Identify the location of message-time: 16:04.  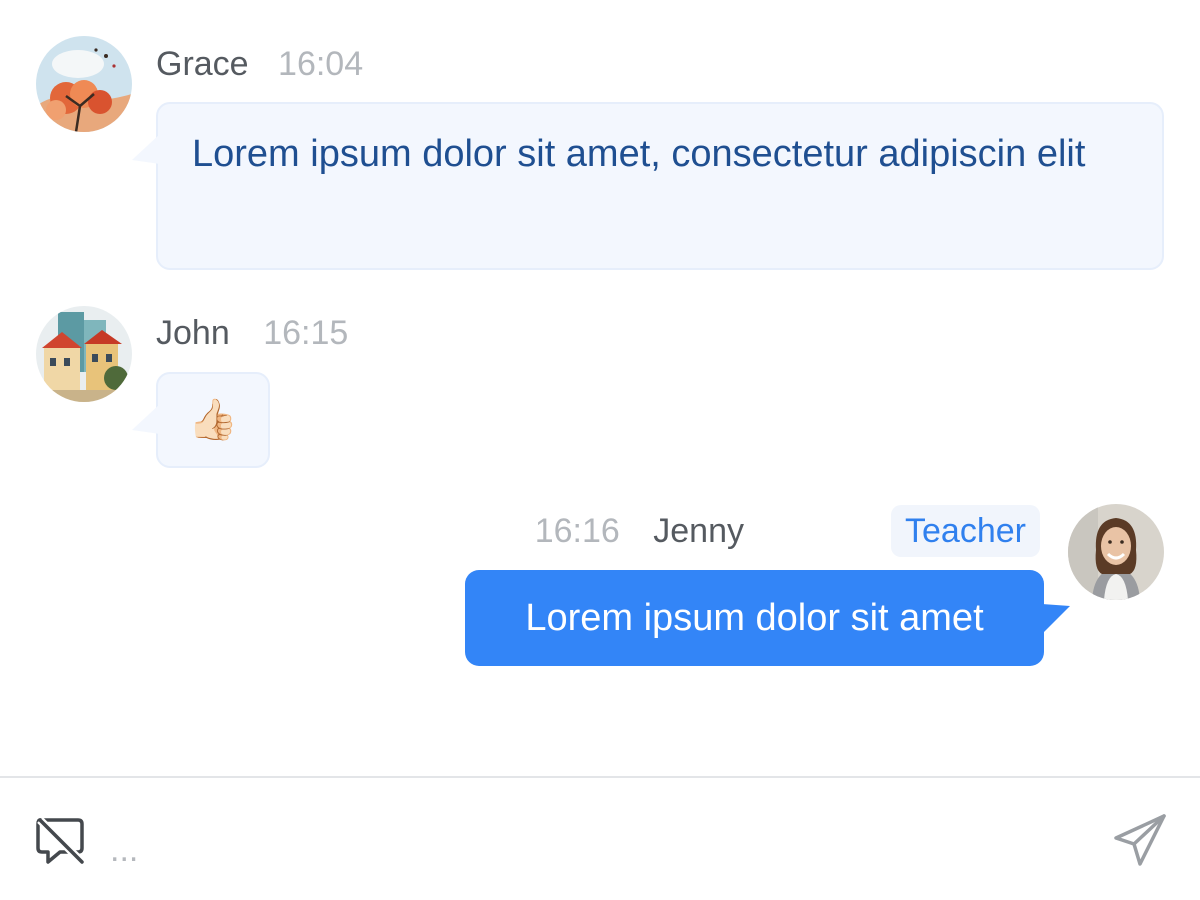
(321, 64).